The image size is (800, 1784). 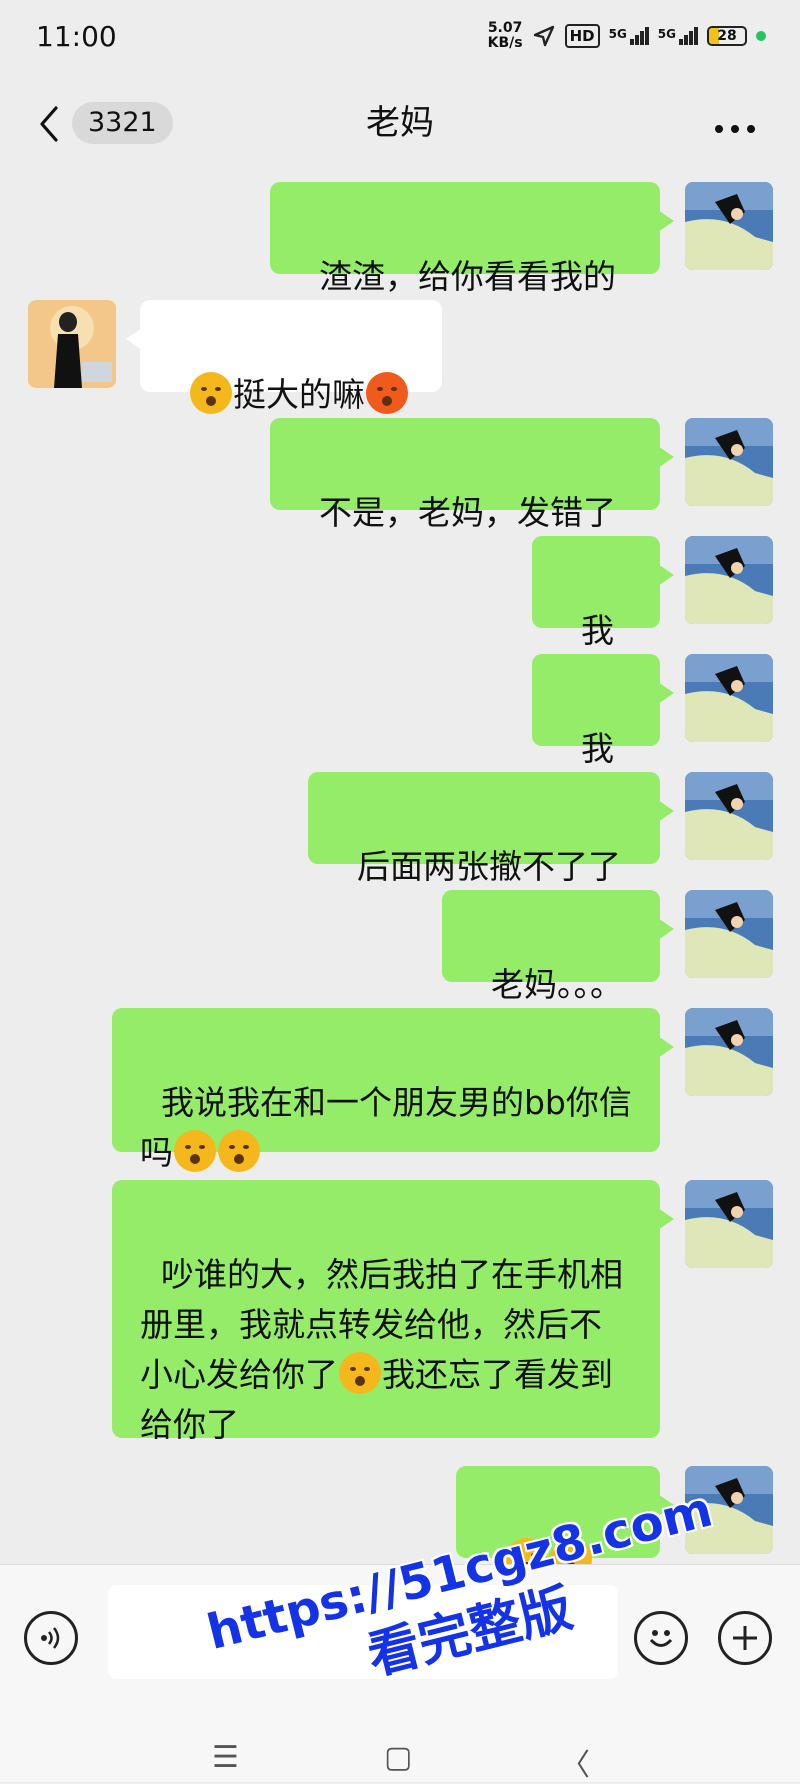 I want to click on privacy-indicator-dot, so click(x=761, y=36).